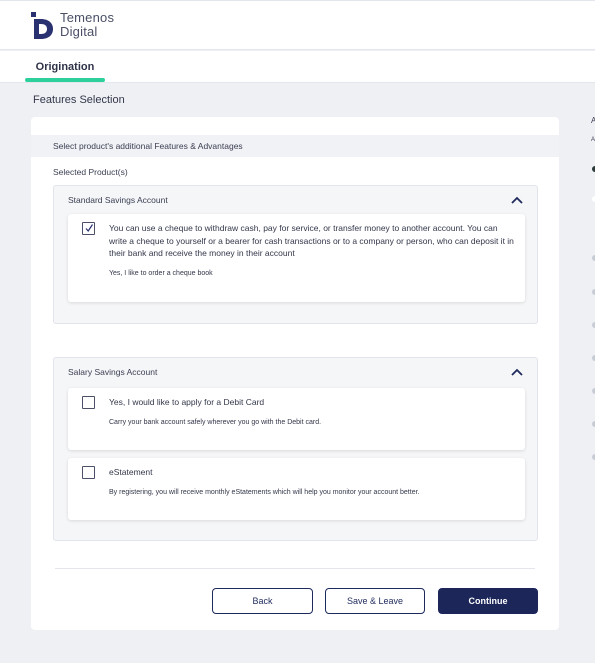 The height and width of the screenshot is (663, 595). I want to click on divider, so click(295, 568).